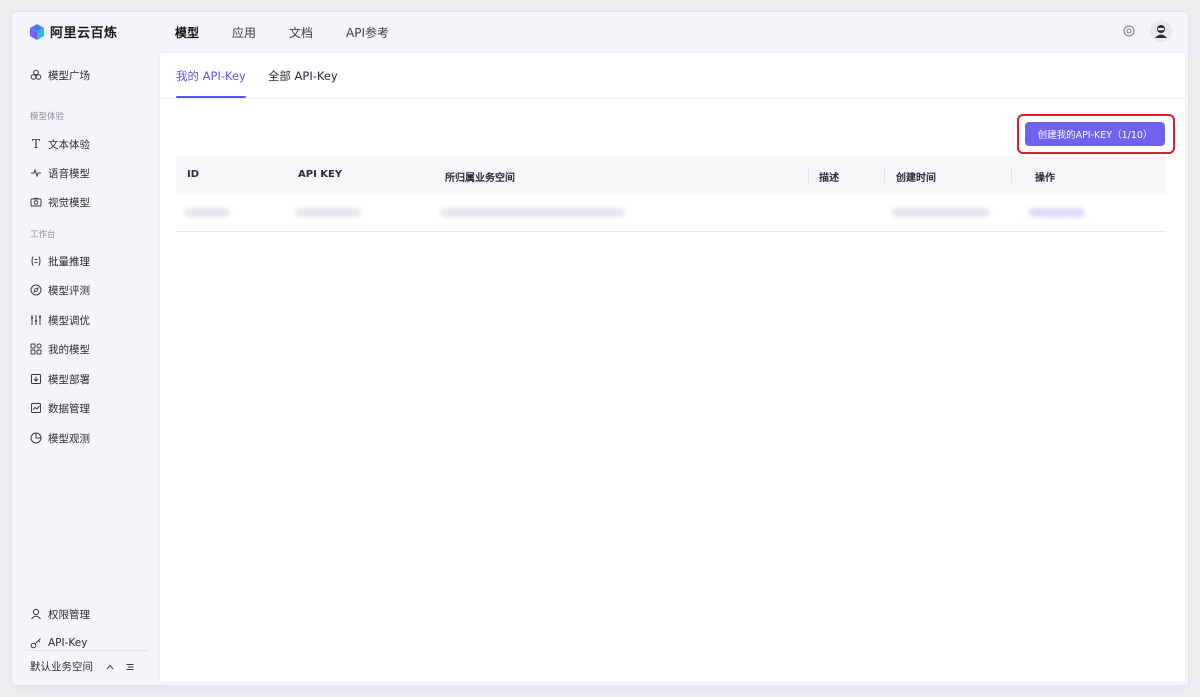 The image size is (1200, 697). Describe the element at coordinates (36, 75) in the screenshot. I see `plaza-icon` at that location.